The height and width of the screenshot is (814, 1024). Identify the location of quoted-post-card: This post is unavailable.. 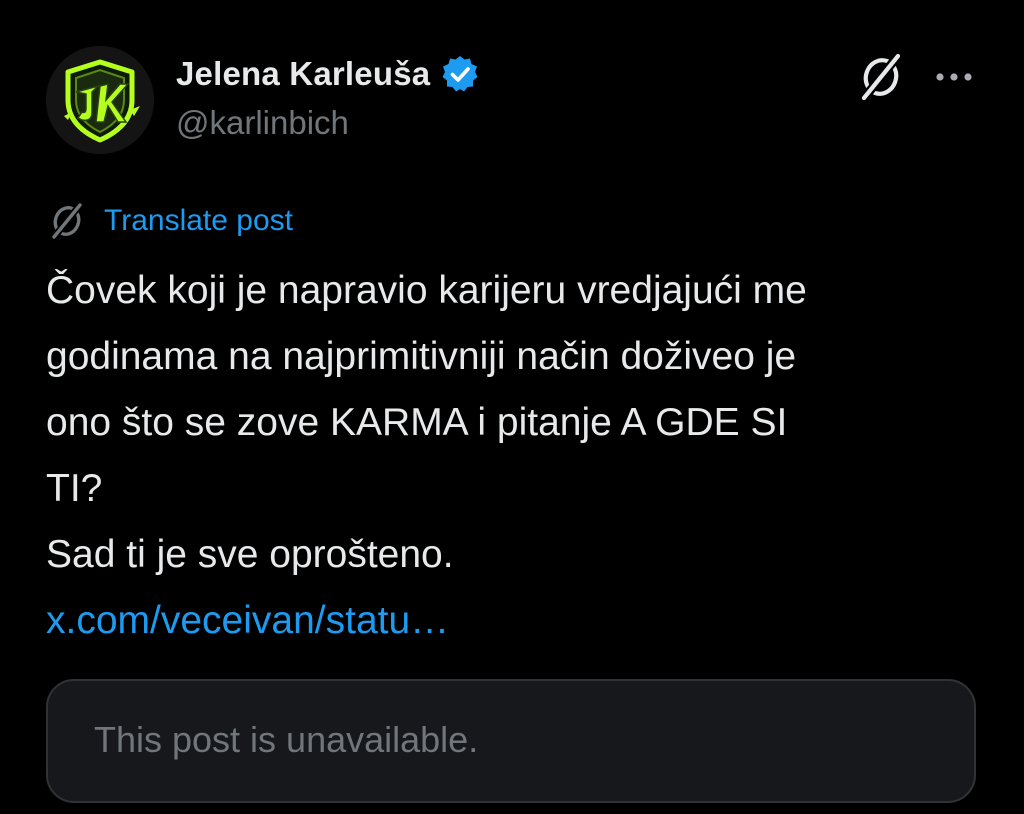
(511, 741).